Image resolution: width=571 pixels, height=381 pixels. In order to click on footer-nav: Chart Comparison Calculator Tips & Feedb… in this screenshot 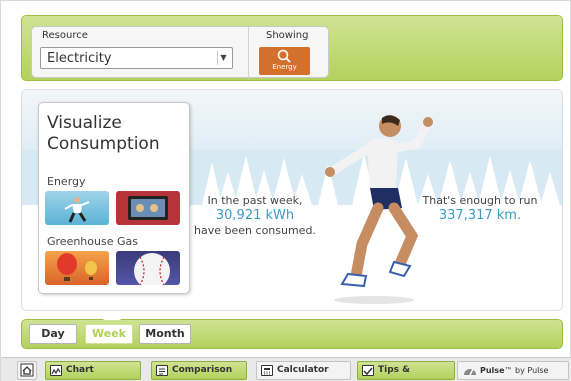, I will do `click(286, 369)`.